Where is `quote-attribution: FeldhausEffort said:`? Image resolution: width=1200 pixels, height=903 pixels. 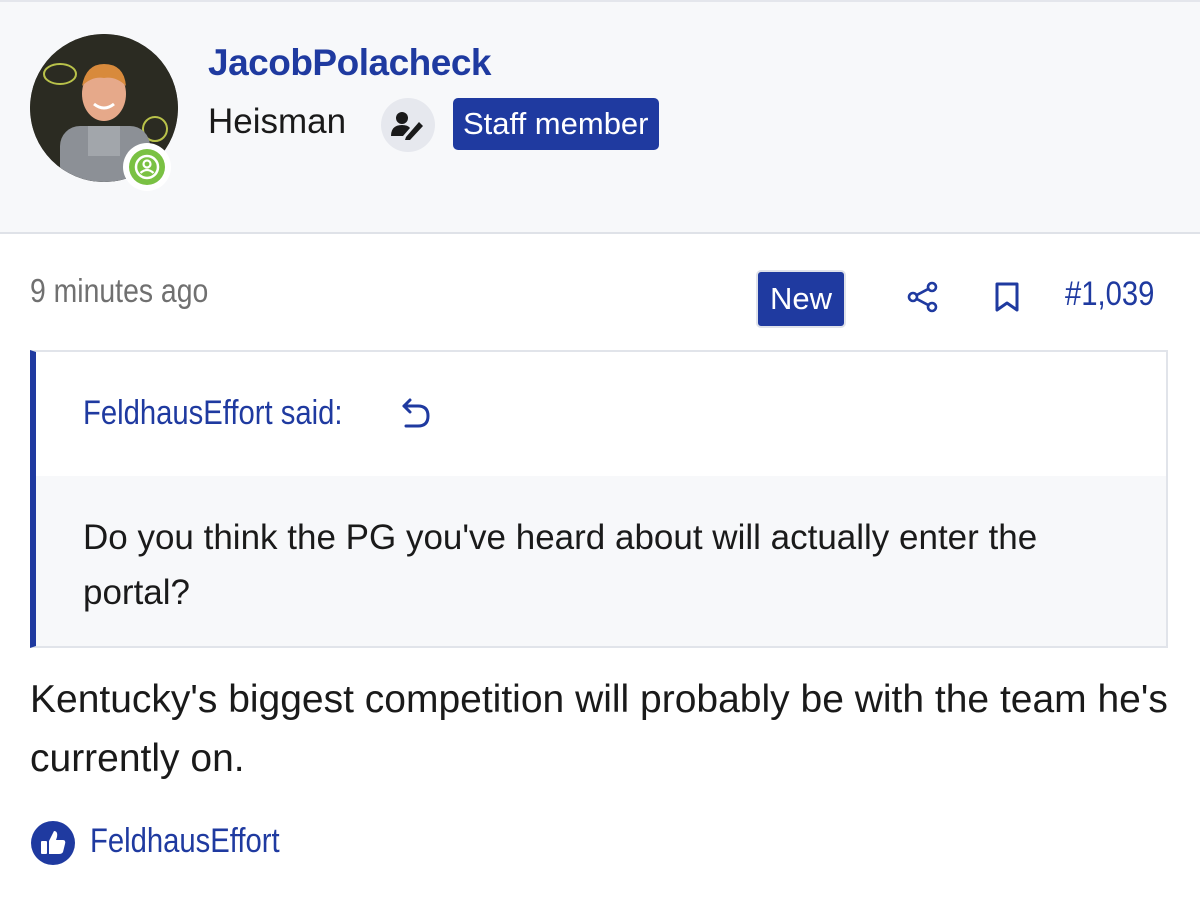
quote-attribution: FeldhausEffort said: is located at coordinates (213, 413).